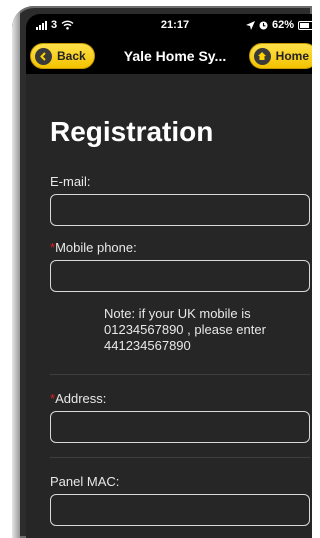 The image size is (320, 538). What do you see at coordinates (180, 510) in the screenshot?
I see `panel-mac-field` at bounding box center [180, 510].